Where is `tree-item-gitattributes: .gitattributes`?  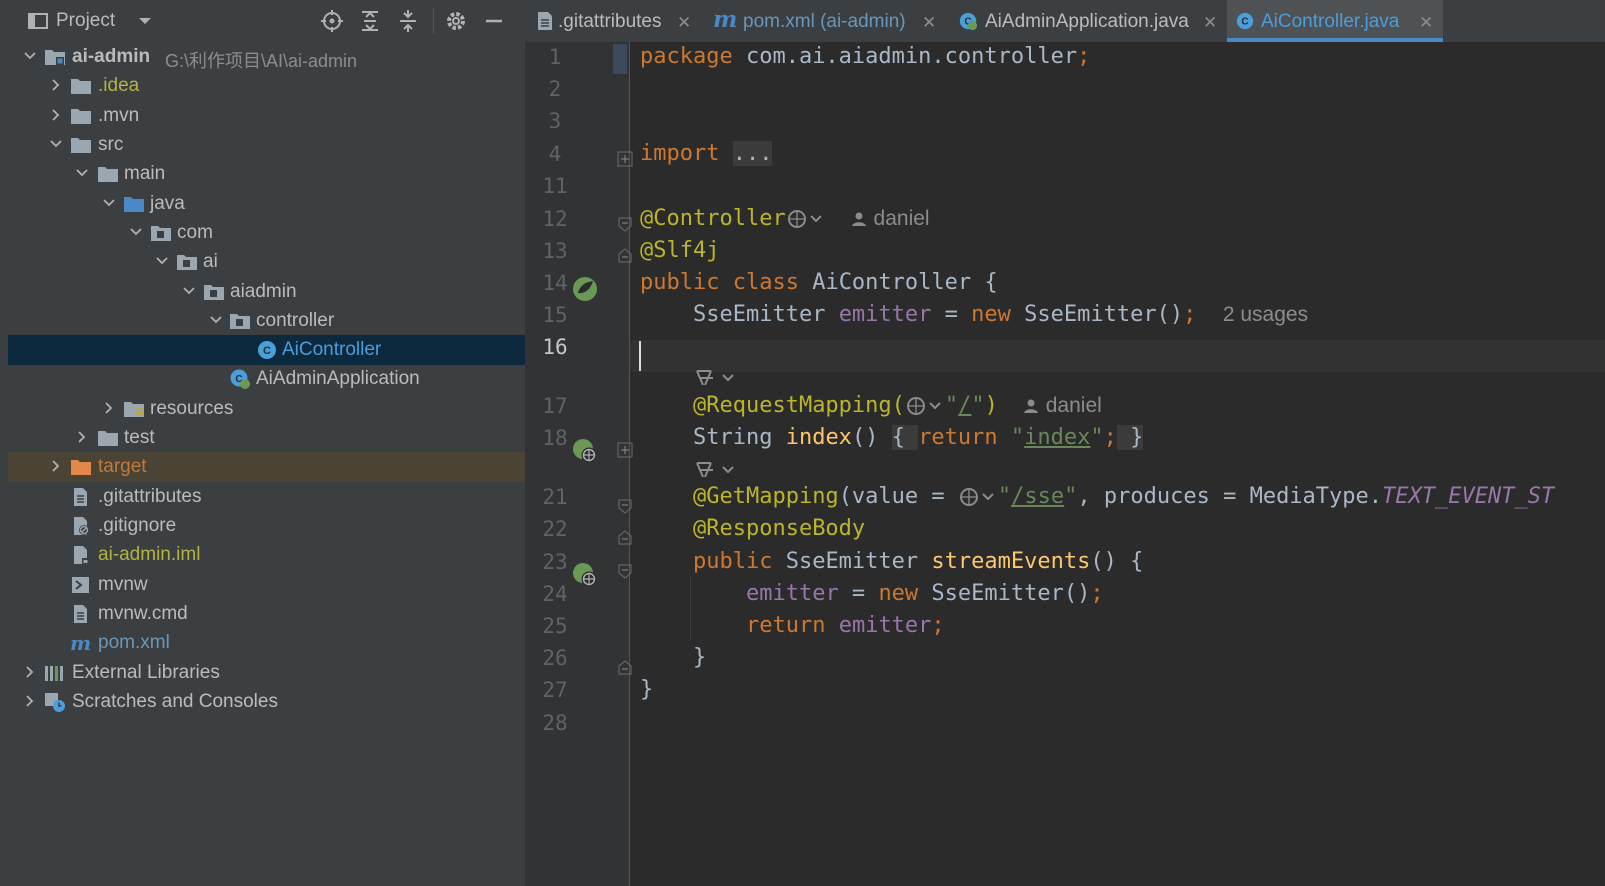 tree-item-gitattributes: .gitattributes is located at coordinates (266, 497).